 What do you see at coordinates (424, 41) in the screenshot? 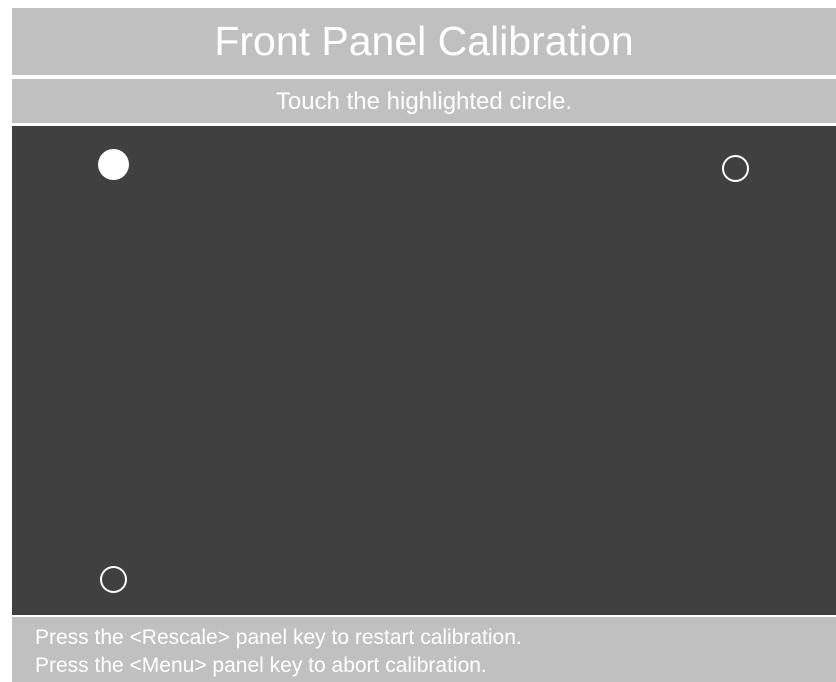
I see `page-title: Front Panel Calibration` at bounding box center [424, 41].